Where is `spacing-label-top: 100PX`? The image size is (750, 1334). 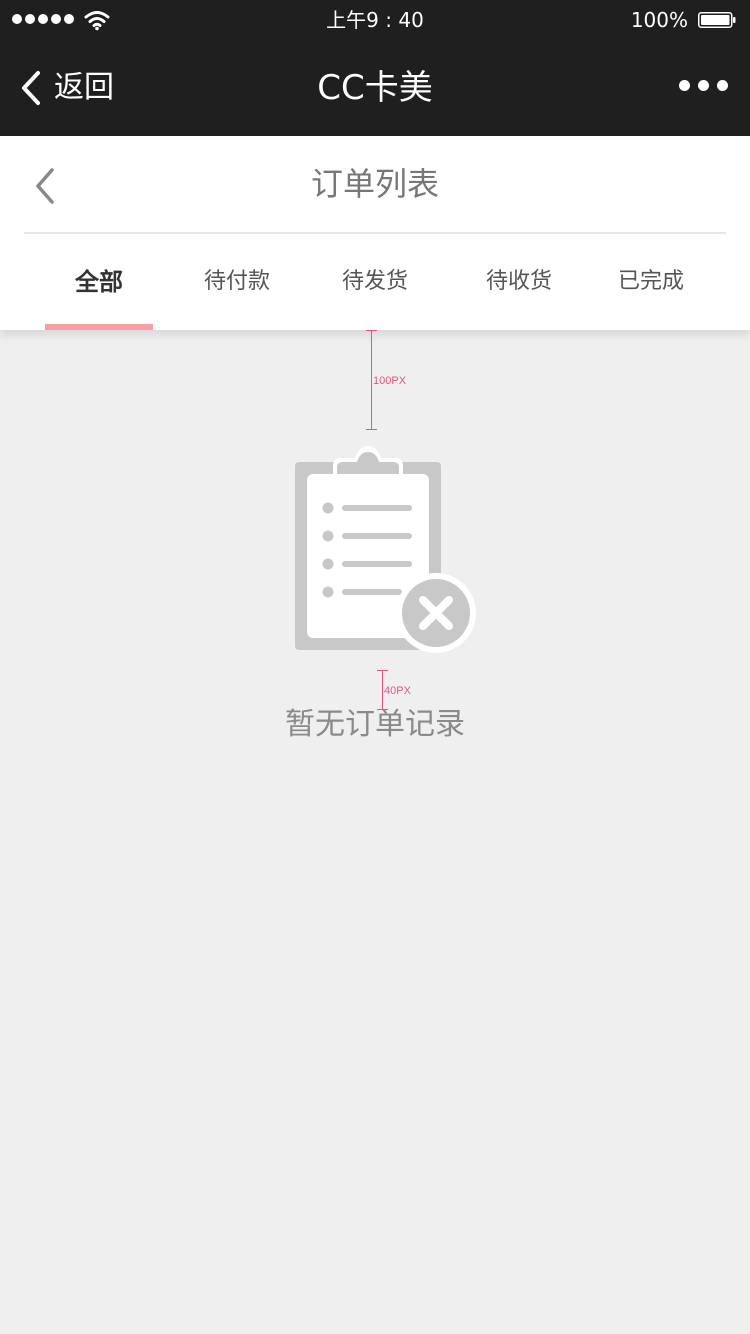 spacing-label-top: 100PX is located at coordinates (390, 381).